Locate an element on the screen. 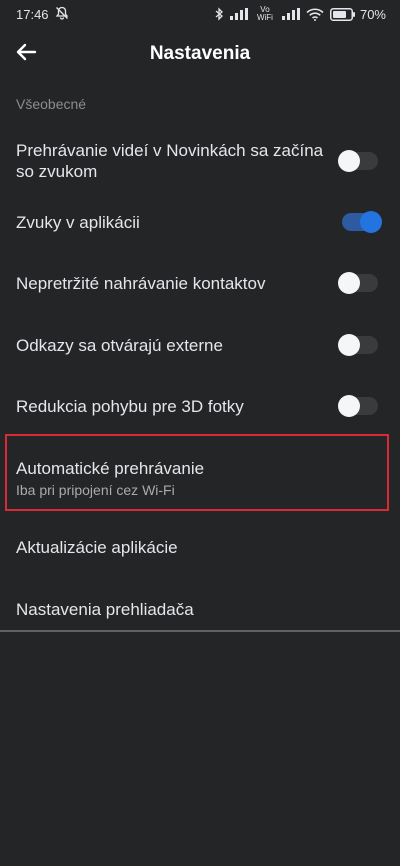 The image size is (400, 866). toggle-switch-news-video-sound is located at coordinates (358, 161).